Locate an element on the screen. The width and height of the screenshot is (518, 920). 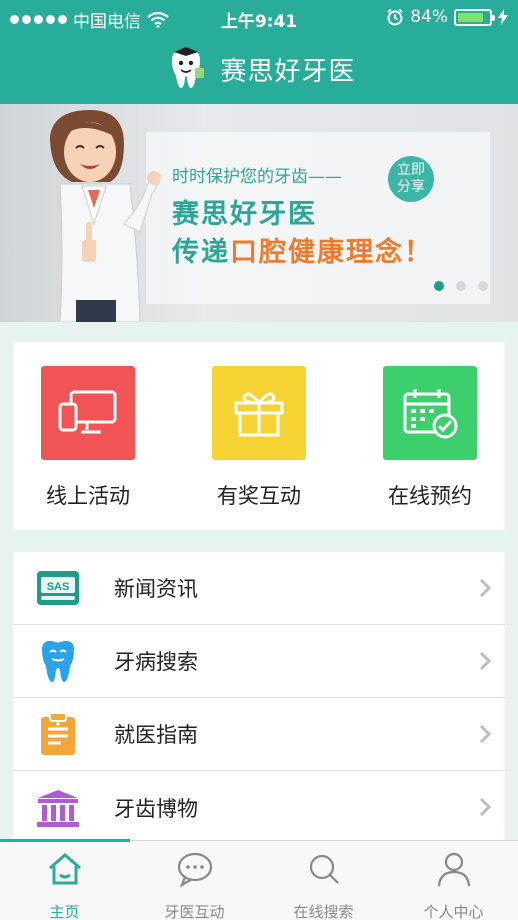
app-title: 赛思好牙医 is located at coordinates (288, 71).